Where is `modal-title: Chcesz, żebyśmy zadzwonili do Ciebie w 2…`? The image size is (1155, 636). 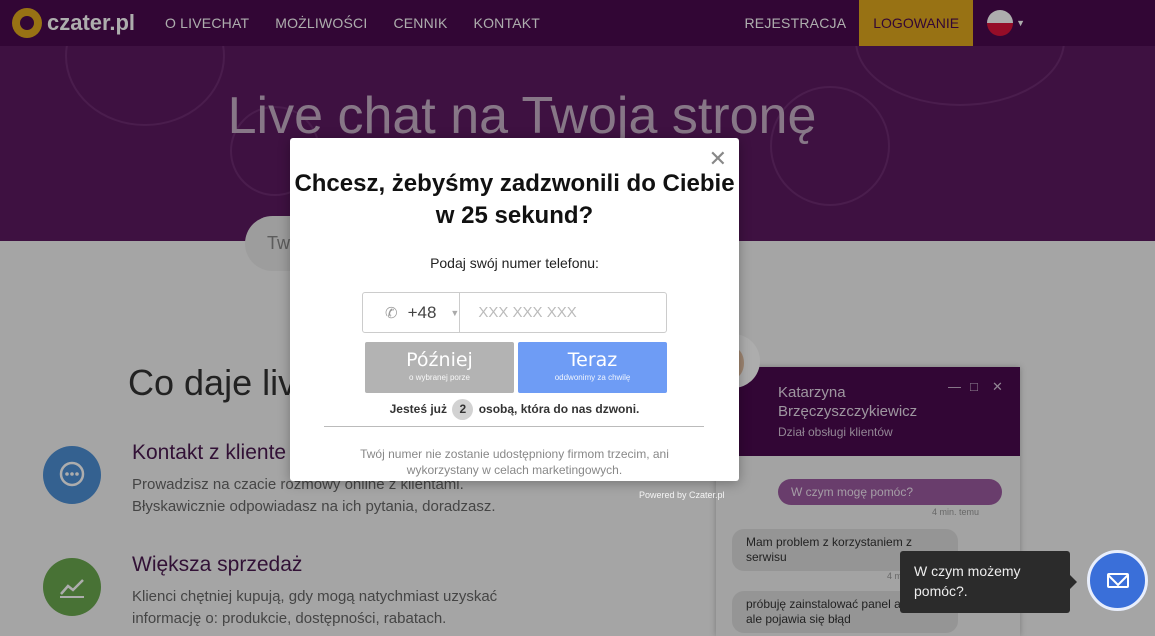 modal-title: Chcesz, żebyśmy zadzwonili do Ciebie w 2… is located at coordinates (514, 199).